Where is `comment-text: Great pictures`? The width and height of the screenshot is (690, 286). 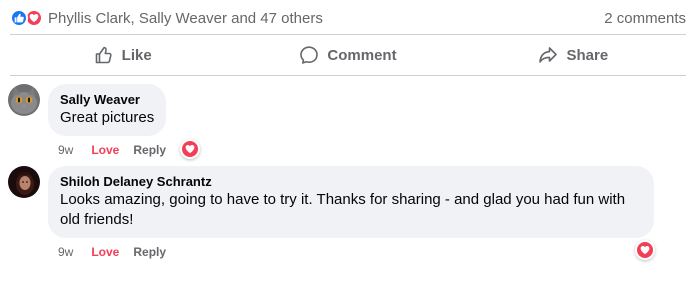
comment-text: Great pictures is located at coordinates (107, 117).